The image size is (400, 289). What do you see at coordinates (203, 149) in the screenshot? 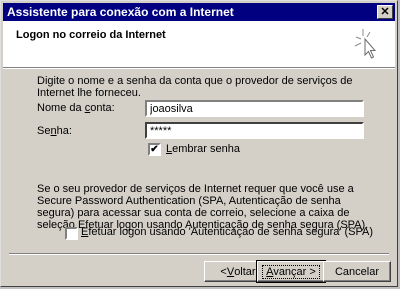
I see `remember-password-label: Lembrar senha` at bounding box center [203, 149].